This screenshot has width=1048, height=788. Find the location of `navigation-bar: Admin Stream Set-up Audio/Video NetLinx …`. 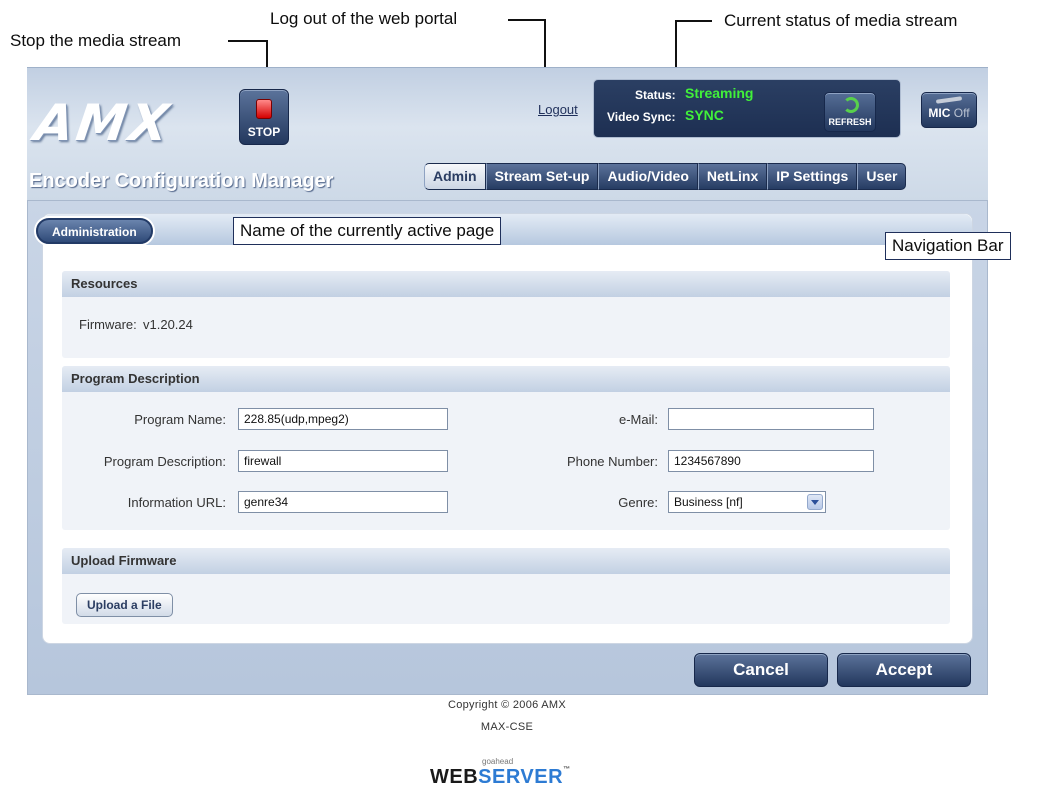

navigation-bar: Admin Stream Set-up Audio/Video NetLinx … is located at coordinates (665, 176).